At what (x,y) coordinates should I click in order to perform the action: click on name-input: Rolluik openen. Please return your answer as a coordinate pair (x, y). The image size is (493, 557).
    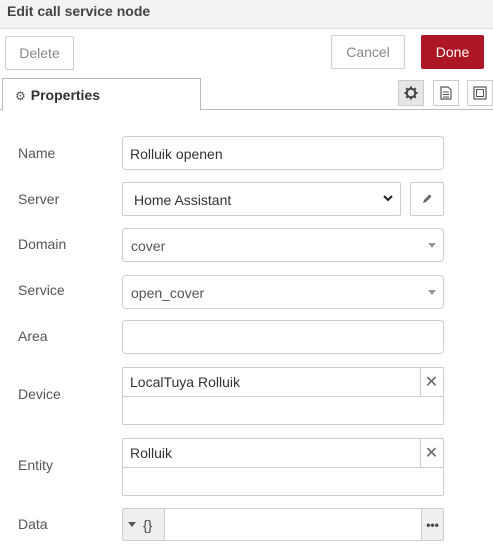
    Looking at the image, I should click on (283, 153).